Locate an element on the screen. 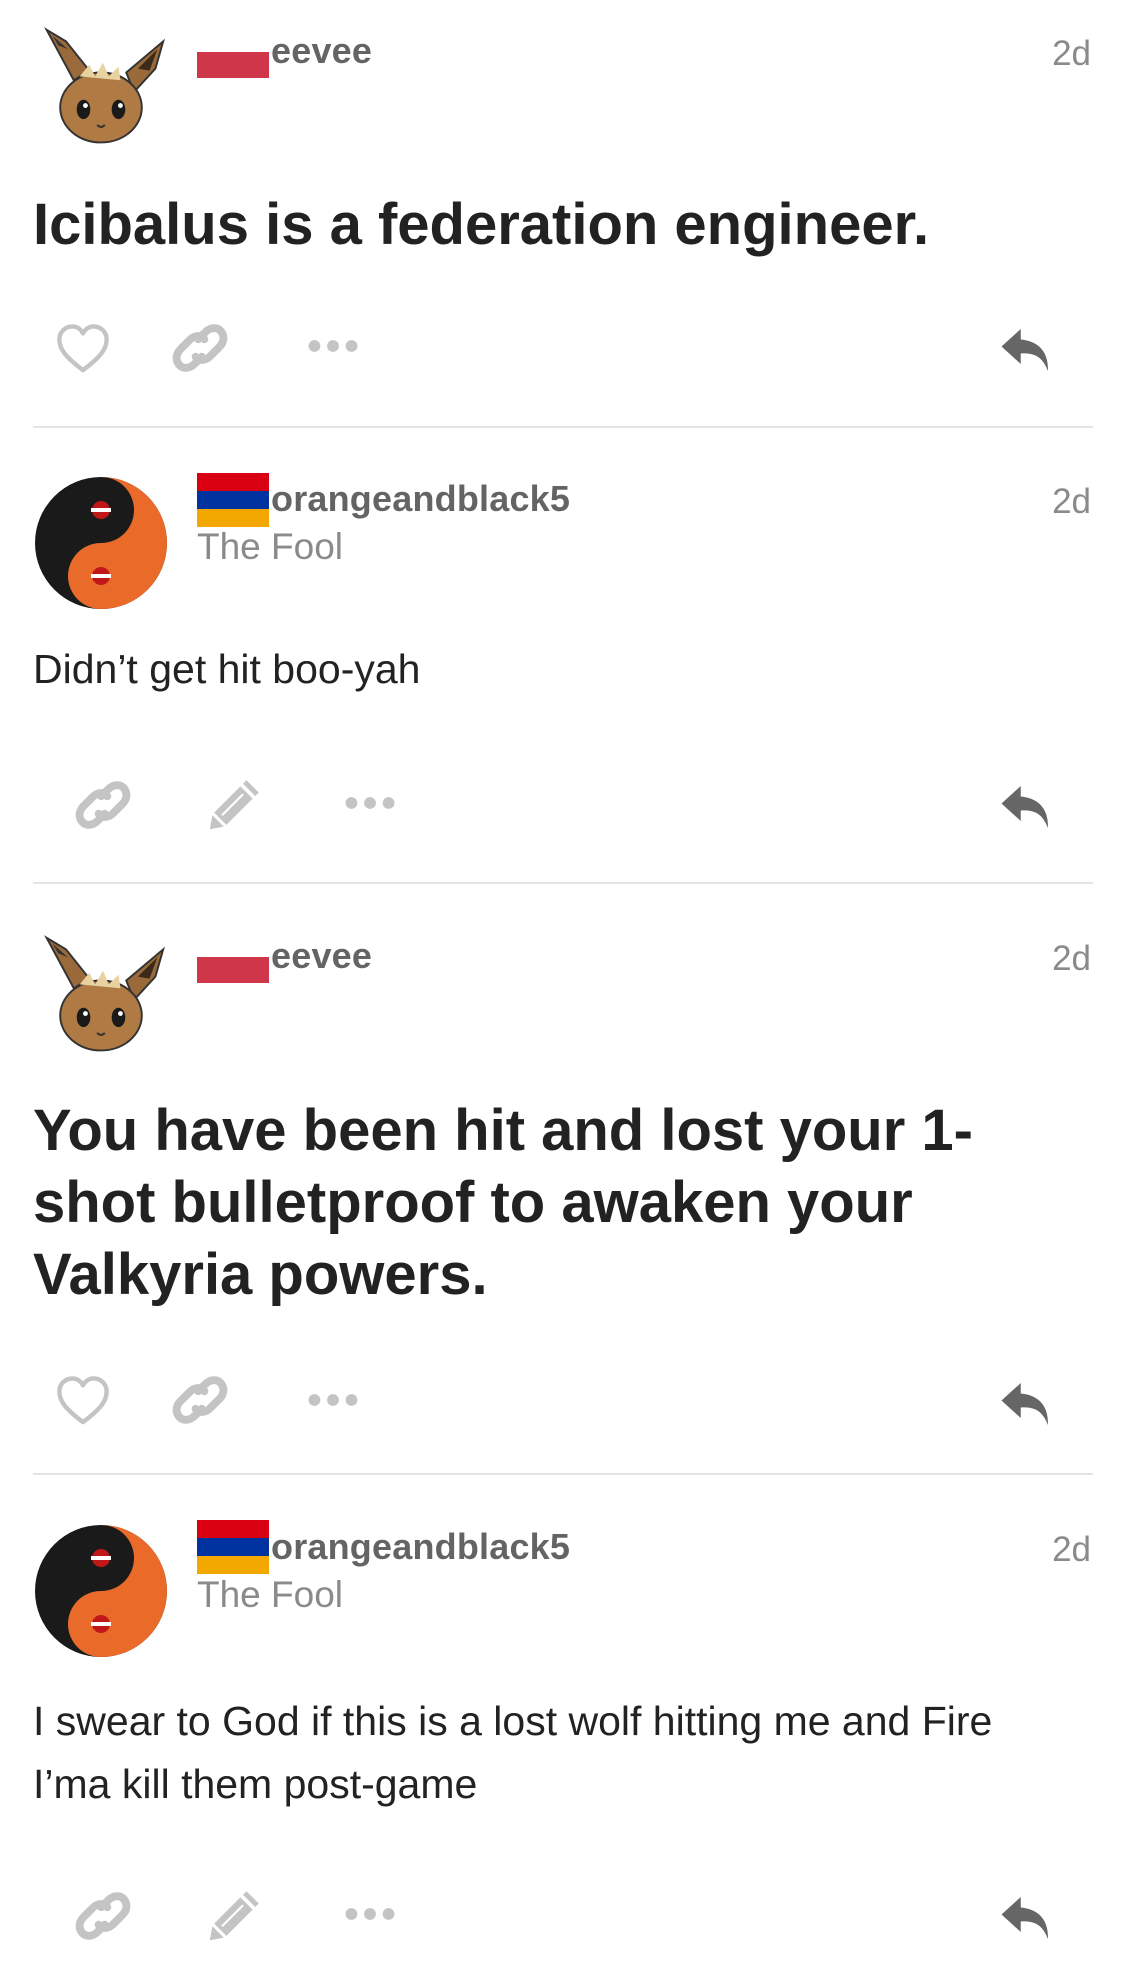 The height and width of the screenshot is (1985, 1125). post-body-line: Valkyria powers. is located at coordinates (260, 1274).